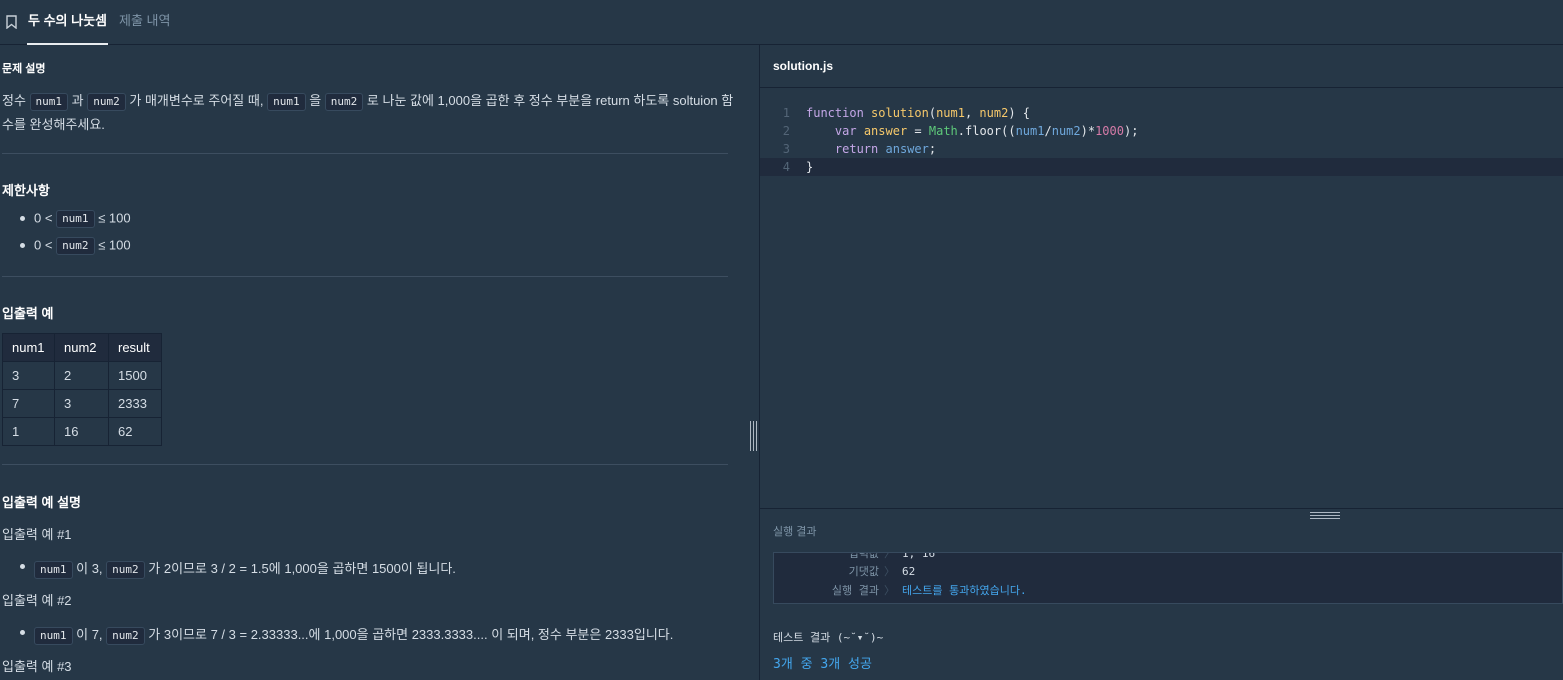 The width and height of the screenshot is (1563, 680). Describe the element at coordinates (37, 600) in the screenshot. I see `example-label: 입출력 예 #2` at that location.